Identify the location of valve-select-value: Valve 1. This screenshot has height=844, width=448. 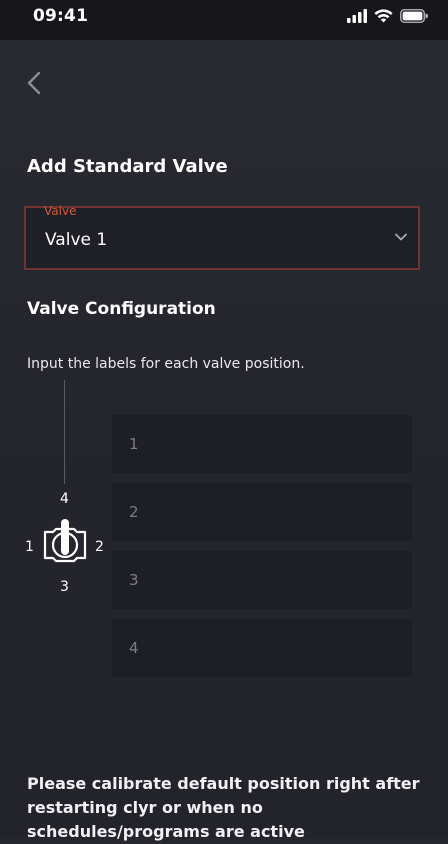
(76, 240).